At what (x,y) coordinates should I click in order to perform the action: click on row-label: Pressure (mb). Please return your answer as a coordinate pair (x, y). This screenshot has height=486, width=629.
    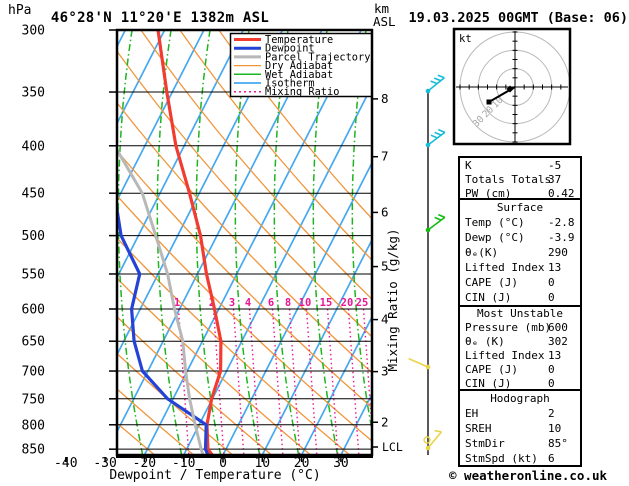
    Looking at the image, I should click on (508, 327).